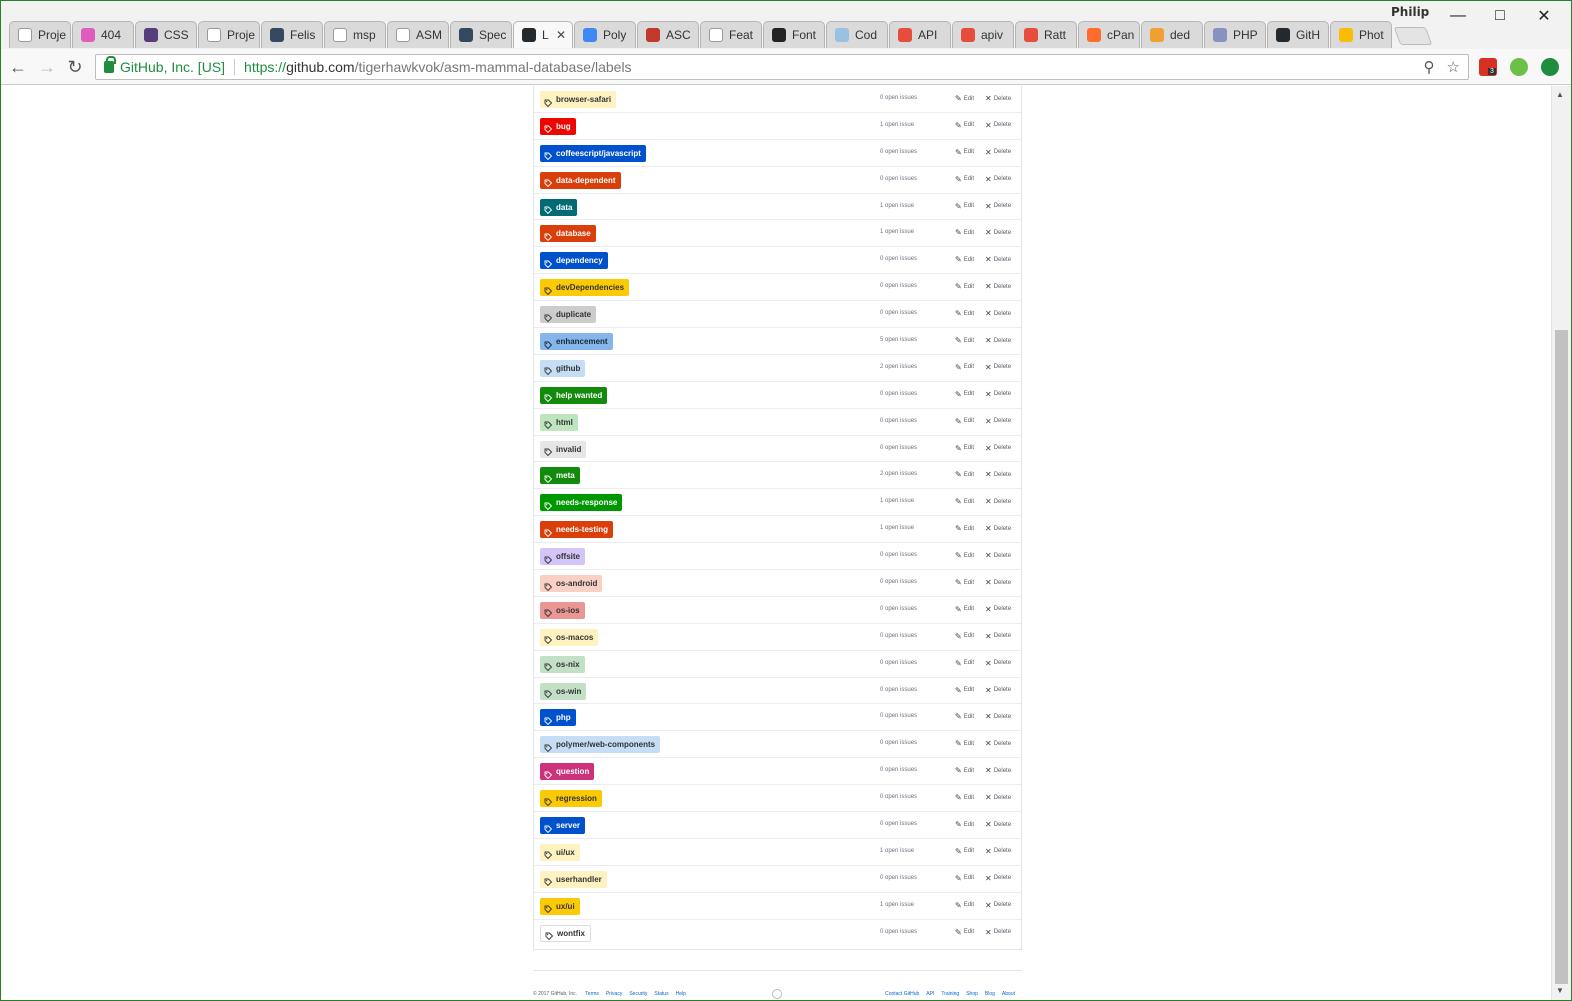  What do you see at coordinates (585, 288) in the screenshot?
I see `label-badge: devDependencies` at bounding box center [585, 288].